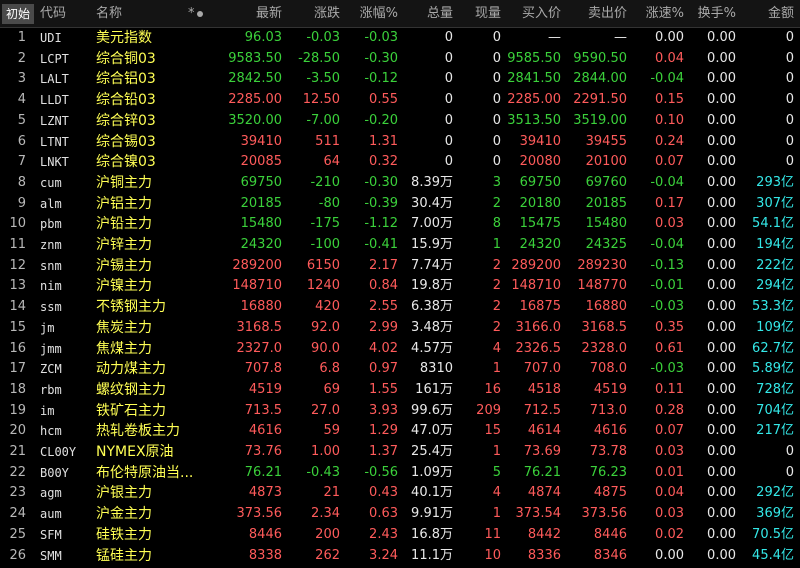  I want to click on cell-code: CL00Y, so click(58, 452).